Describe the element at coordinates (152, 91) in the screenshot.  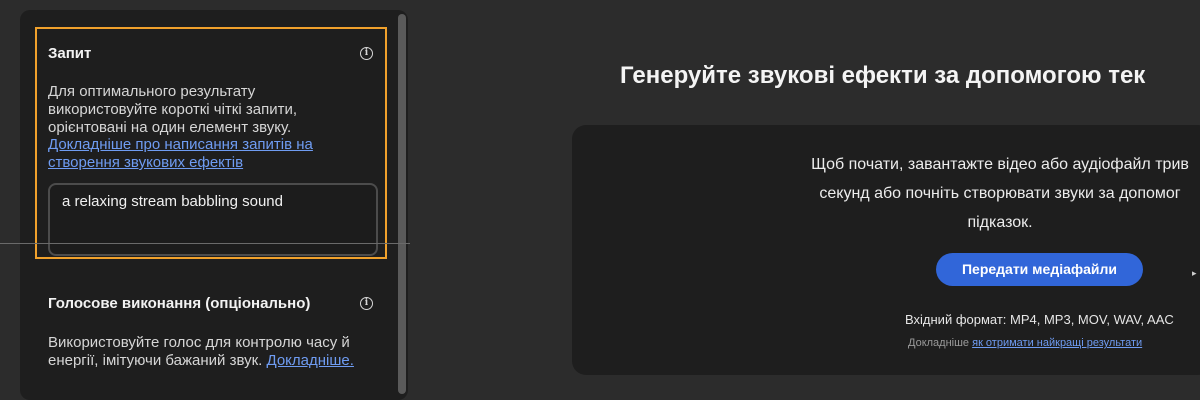
I see `prompt-hint-line: Для оптимального результату` at that location.